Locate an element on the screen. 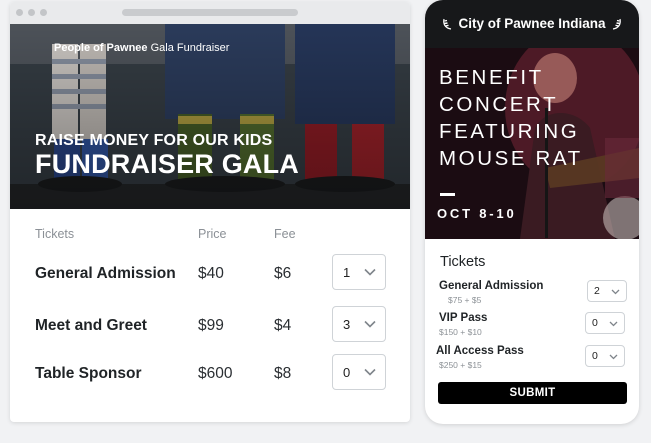 Image resolution: width=651 pixels, height=443 pixels. ticket-price: $250 + $15 is located at coordinates (460, 365).